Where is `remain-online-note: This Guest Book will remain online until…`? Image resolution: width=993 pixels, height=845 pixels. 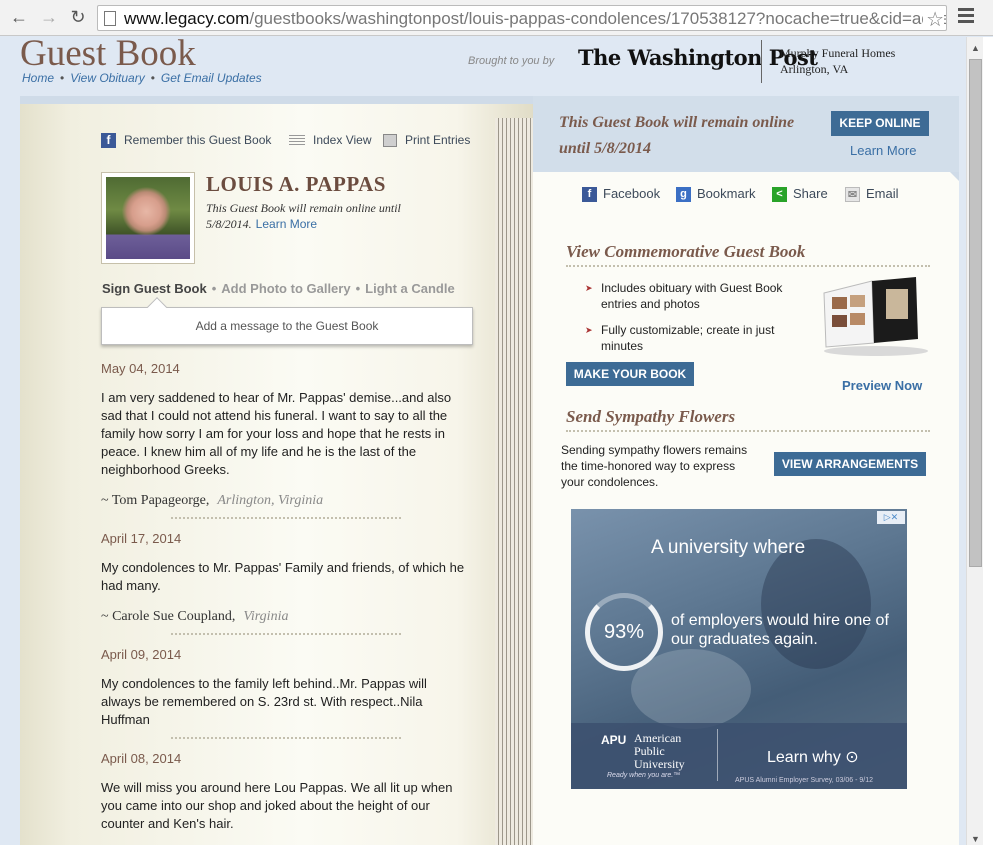 remain-online-note: This Guest Book will remain online until… is located at coordinates (303, 216).